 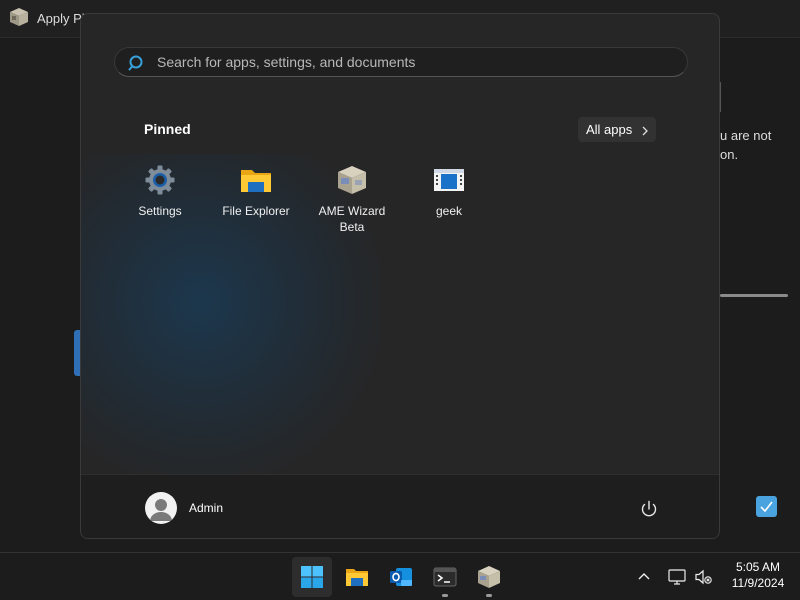 I want to click on taskbar-ame-wizard, so click(x=489, y=577).